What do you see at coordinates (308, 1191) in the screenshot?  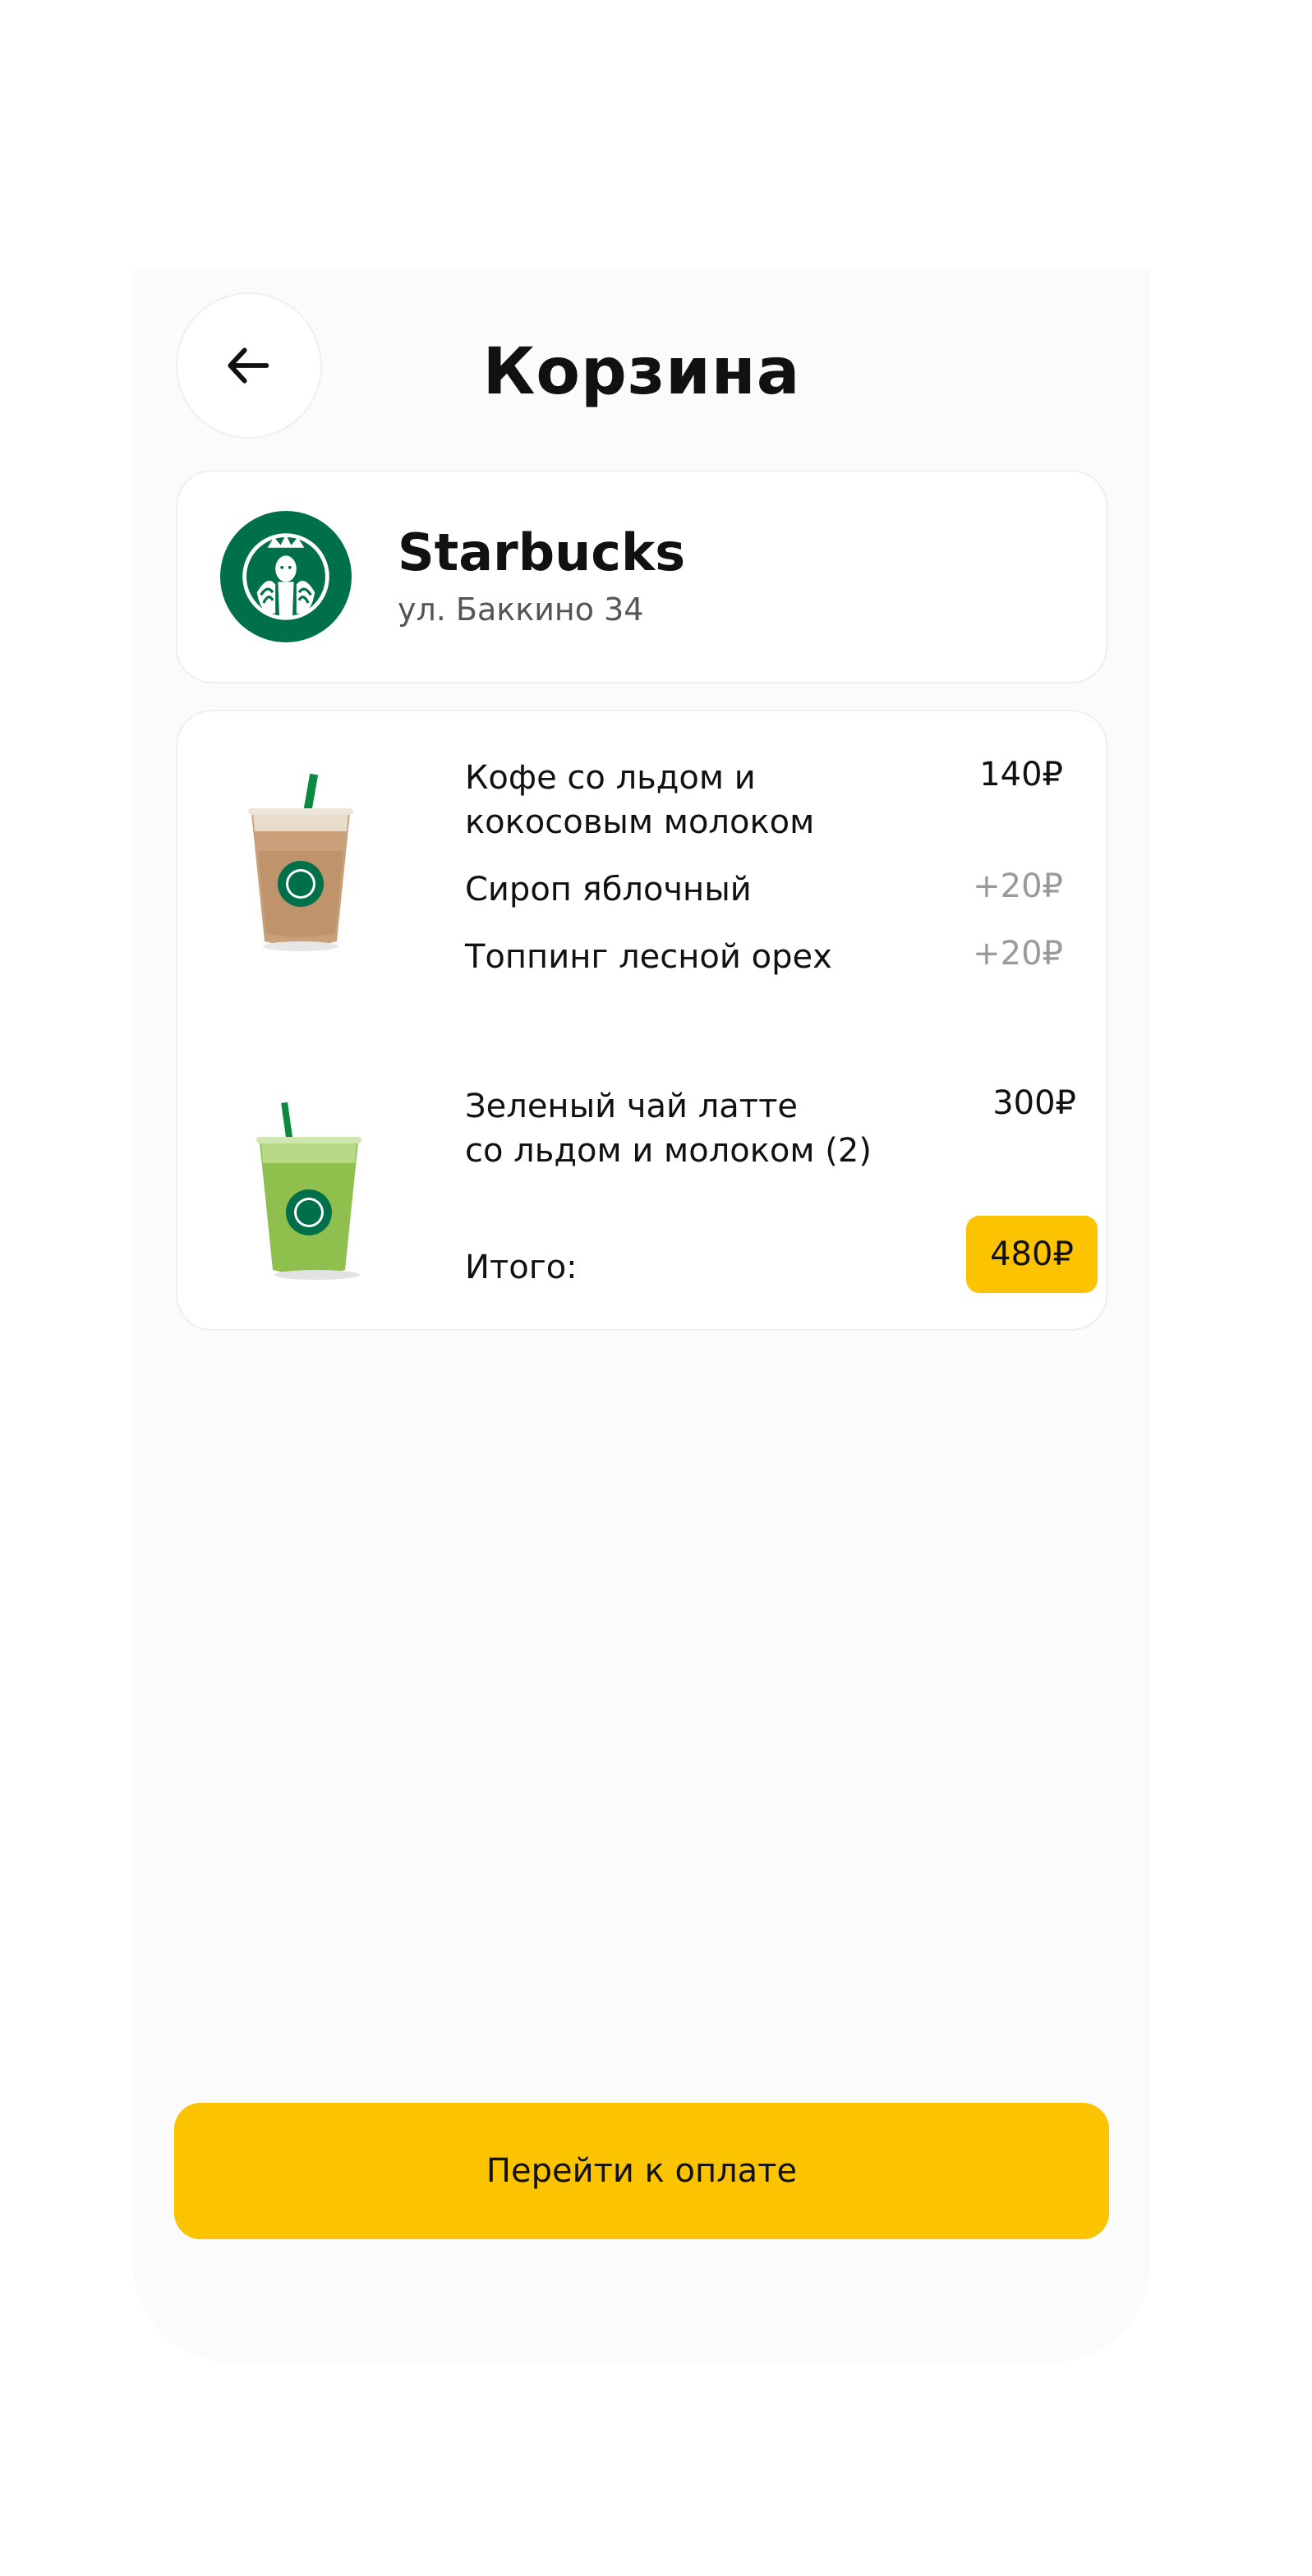 I see `iced-matcha-cup-image` at bounding box center [308, 1191].